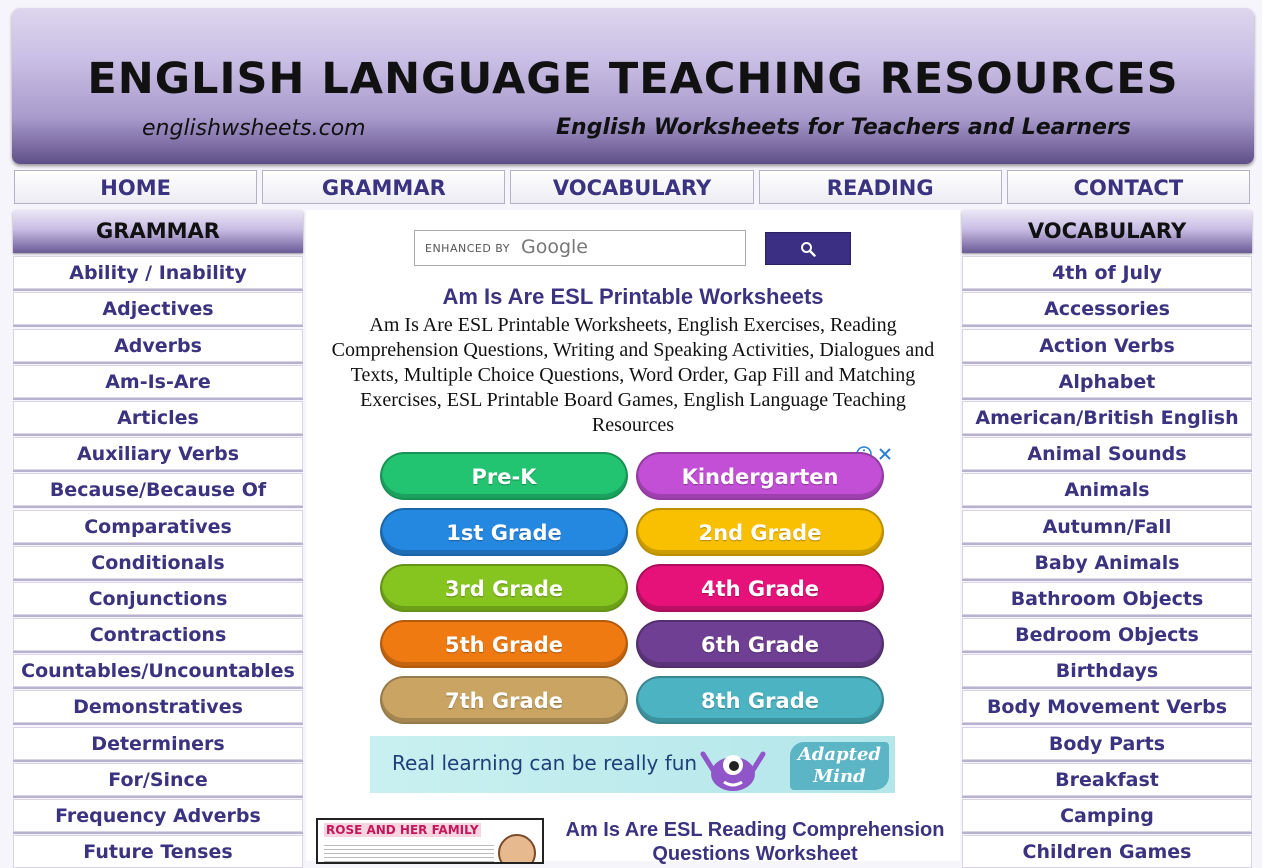 The height and width of the screenshot is (868, 1262). Describe the element at coordinates (545, 763) in the screenshot. I see `banner-text: Real learning can be really fun` at that location.